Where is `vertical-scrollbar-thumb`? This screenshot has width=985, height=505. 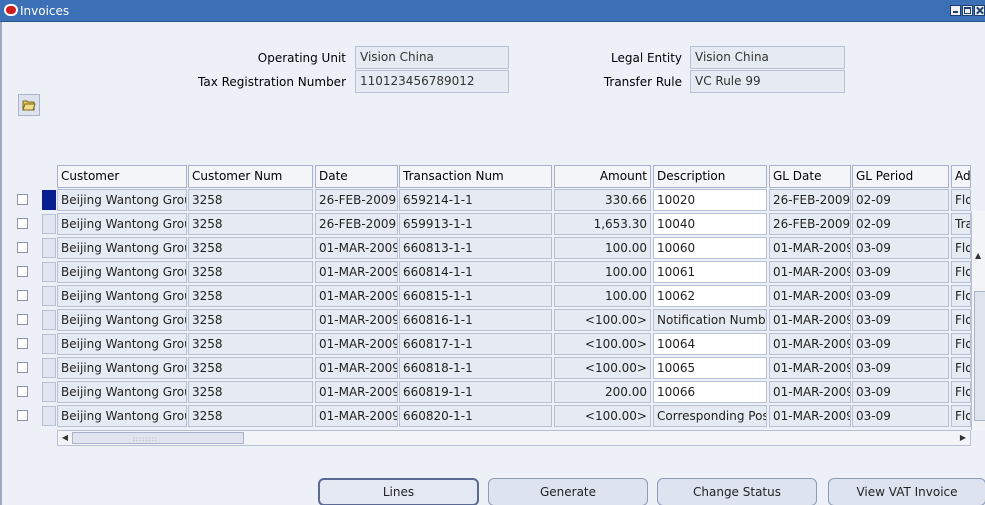
vertical-scrollbar-thumb is located at coordinates (979, 356).